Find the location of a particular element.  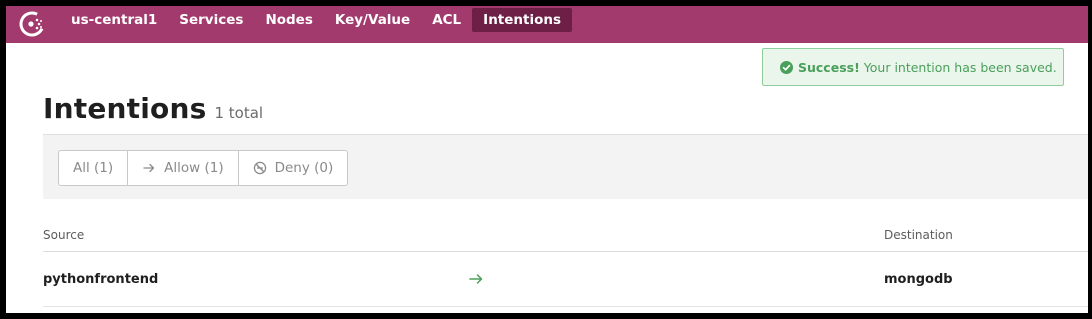

nav-intentions: Intentions is located at coordinates (522, 20).